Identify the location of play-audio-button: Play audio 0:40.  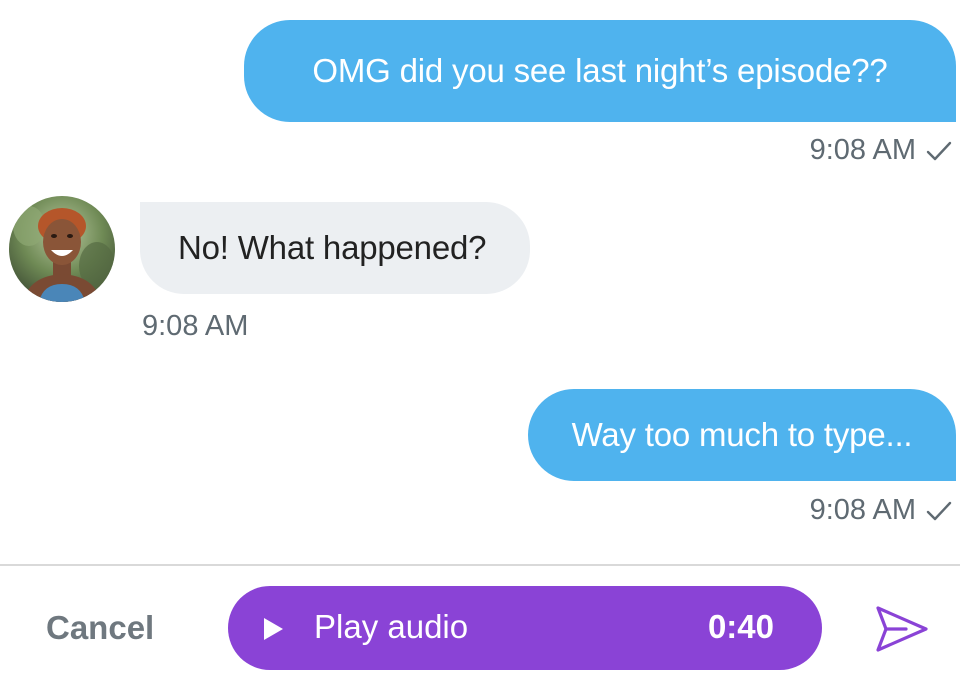
(525, 628).